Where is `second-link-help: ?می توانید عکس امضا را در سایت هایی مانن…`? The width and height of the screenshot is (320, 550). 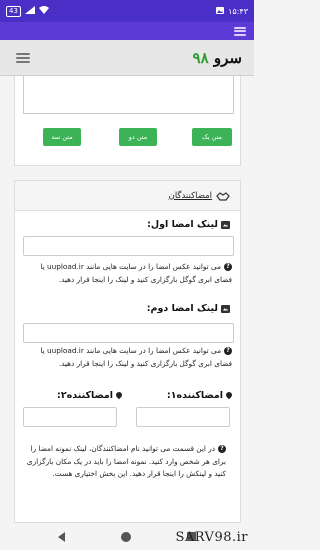
second-link-help: ?می توانید عکس امضا را در سایت هایی مانن… is located at coordinates (136, 357).